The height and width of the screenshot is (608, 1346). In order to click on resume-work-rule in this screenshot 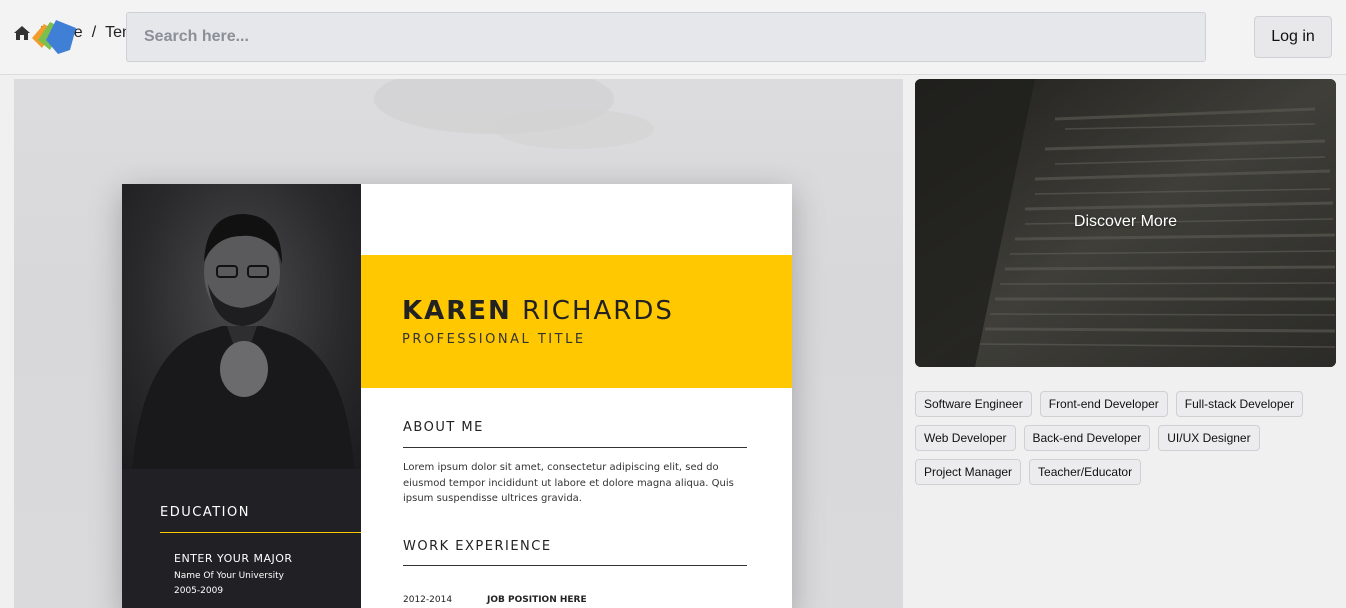, I will do `click(575, 565)`.